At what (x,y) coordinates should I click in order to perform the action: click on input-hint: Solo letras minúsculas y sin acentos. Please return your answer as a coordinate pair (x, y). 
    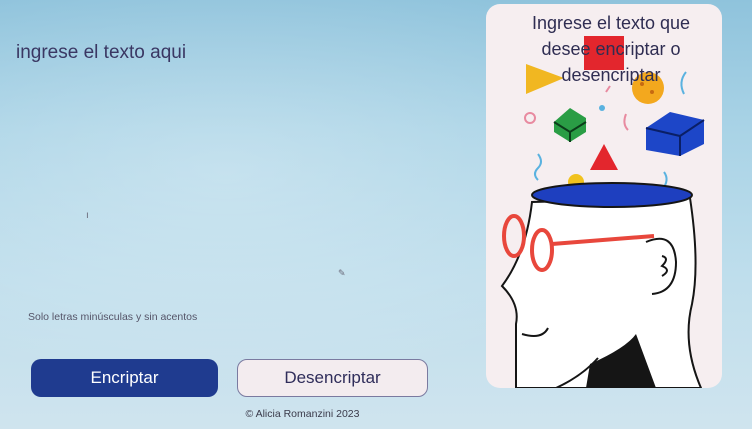
    Looking at the image, I should click on (112, 317).